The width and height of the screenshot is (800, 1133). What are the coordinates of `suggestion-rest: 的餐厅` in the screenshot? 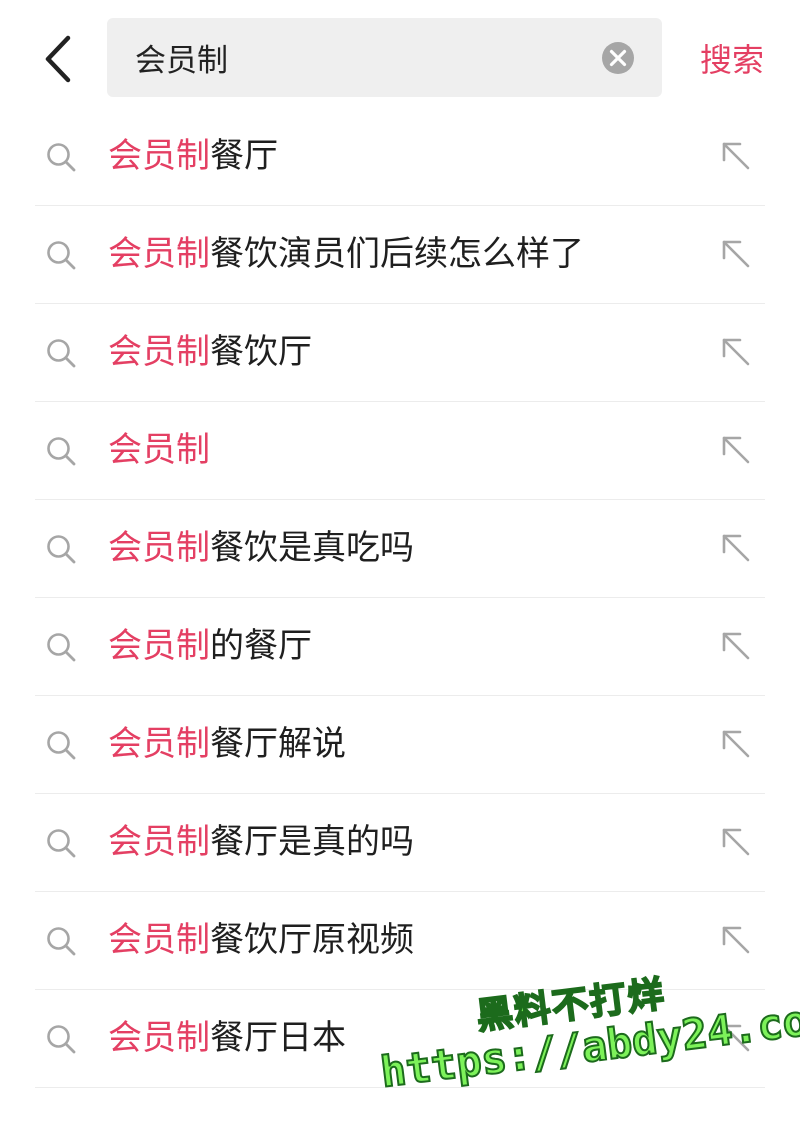 It's located at (261, 646).